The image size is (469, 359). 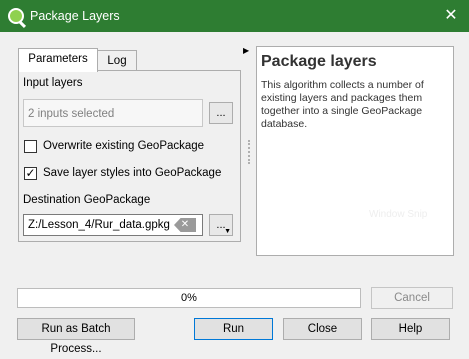 What do you see at coordinates (30, 173) in the screenshot?
I see `save-styles-checkbox: ✓` at bounding box center [30, 173].